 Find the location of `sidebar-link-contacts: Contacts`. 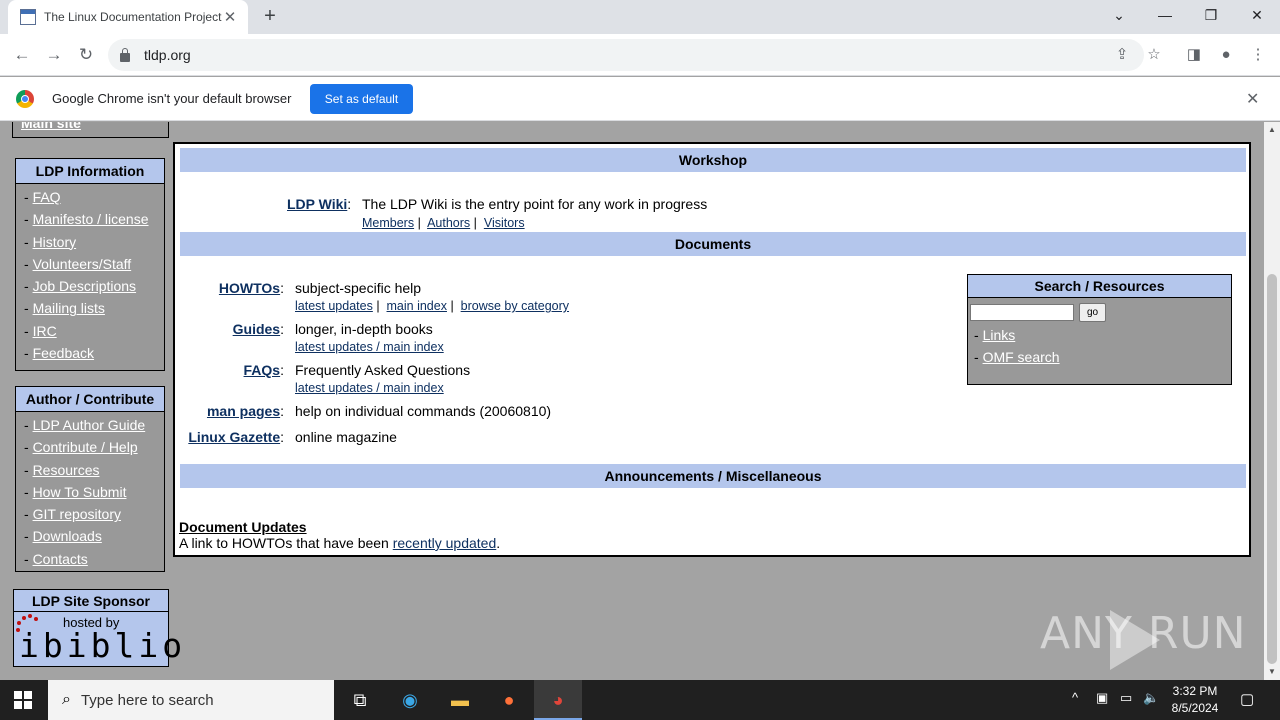

sidebar-link-contacts: Contacts is located at coordinates (60, 559).